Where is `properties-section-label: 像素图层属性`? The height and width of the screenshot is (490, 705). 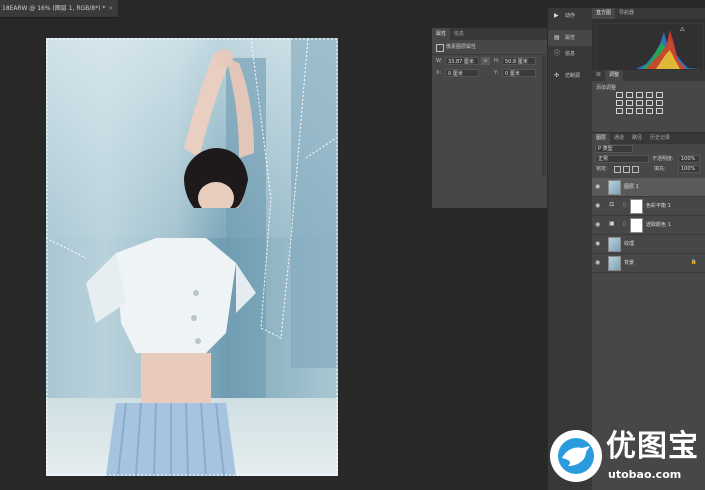 properties-section-label: 像素图层属性 is located at coordinates (461, 47).